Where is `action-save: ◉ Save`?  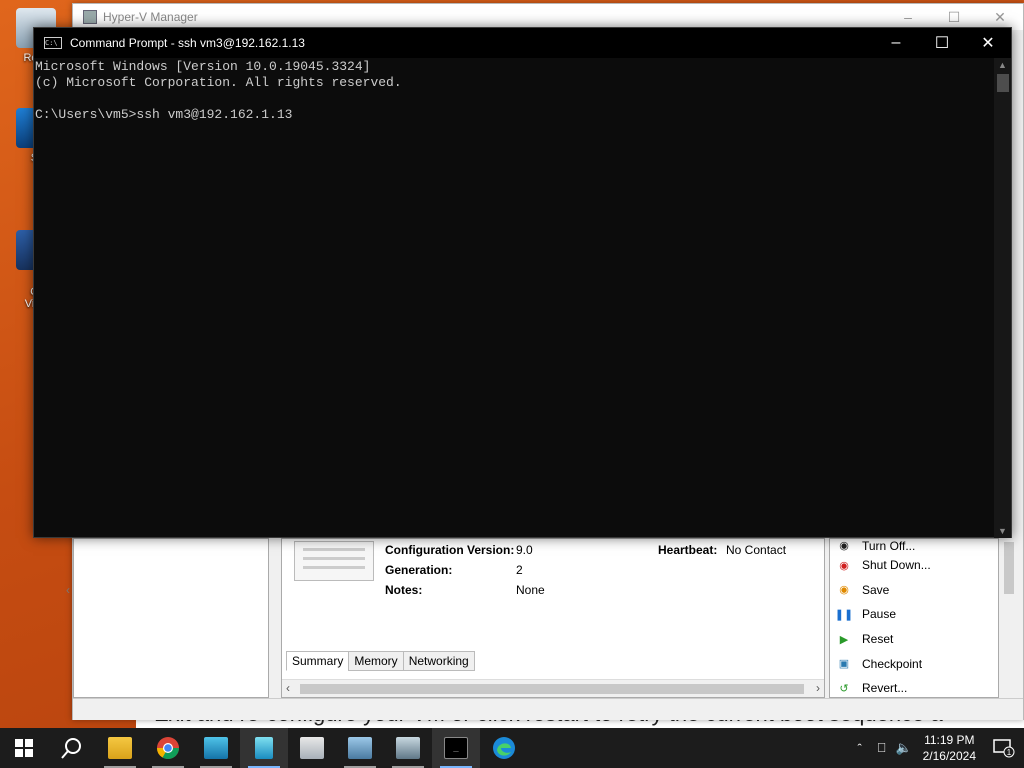 action-save: ◉ Save is located at coordinates (914, 590).